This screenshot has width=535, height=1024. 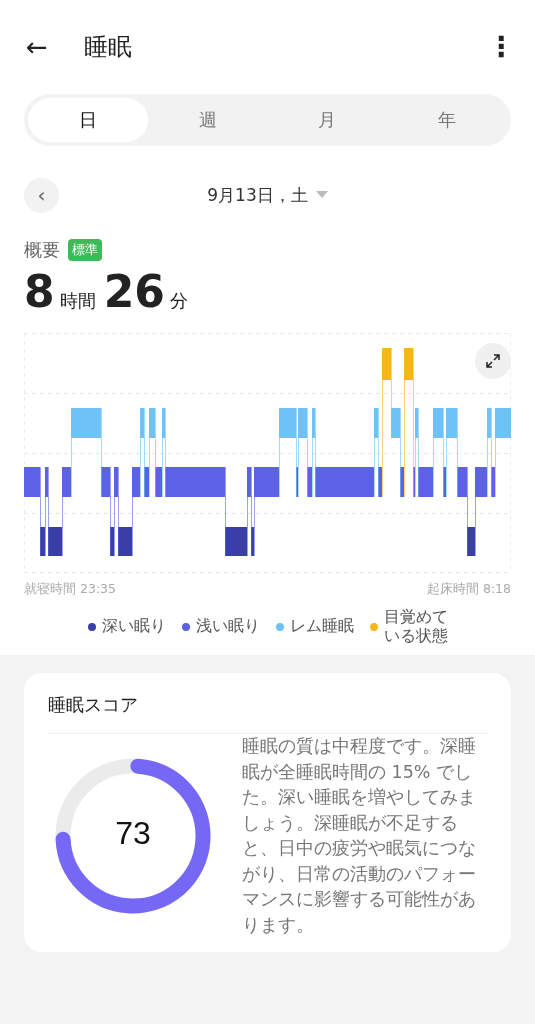 I want to click on period-tab: 月, so click(x=327, y=120).